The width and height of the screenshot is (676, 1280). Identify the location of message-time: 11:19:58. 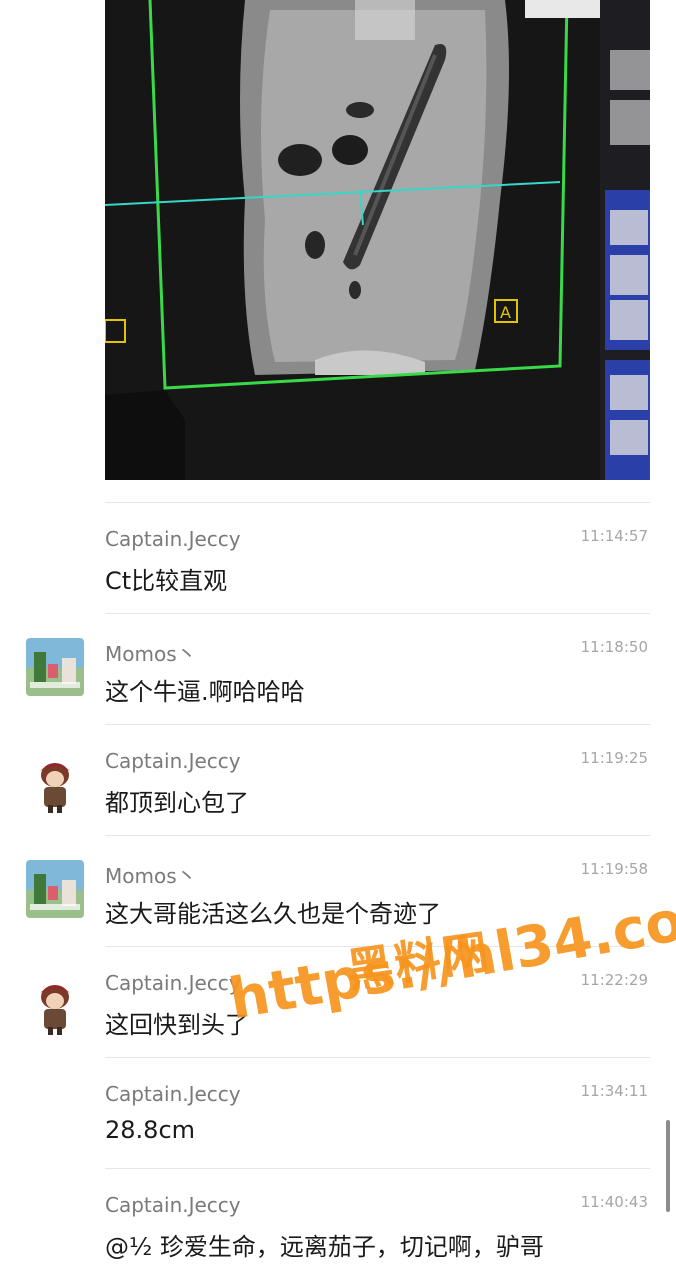
(614, 869).